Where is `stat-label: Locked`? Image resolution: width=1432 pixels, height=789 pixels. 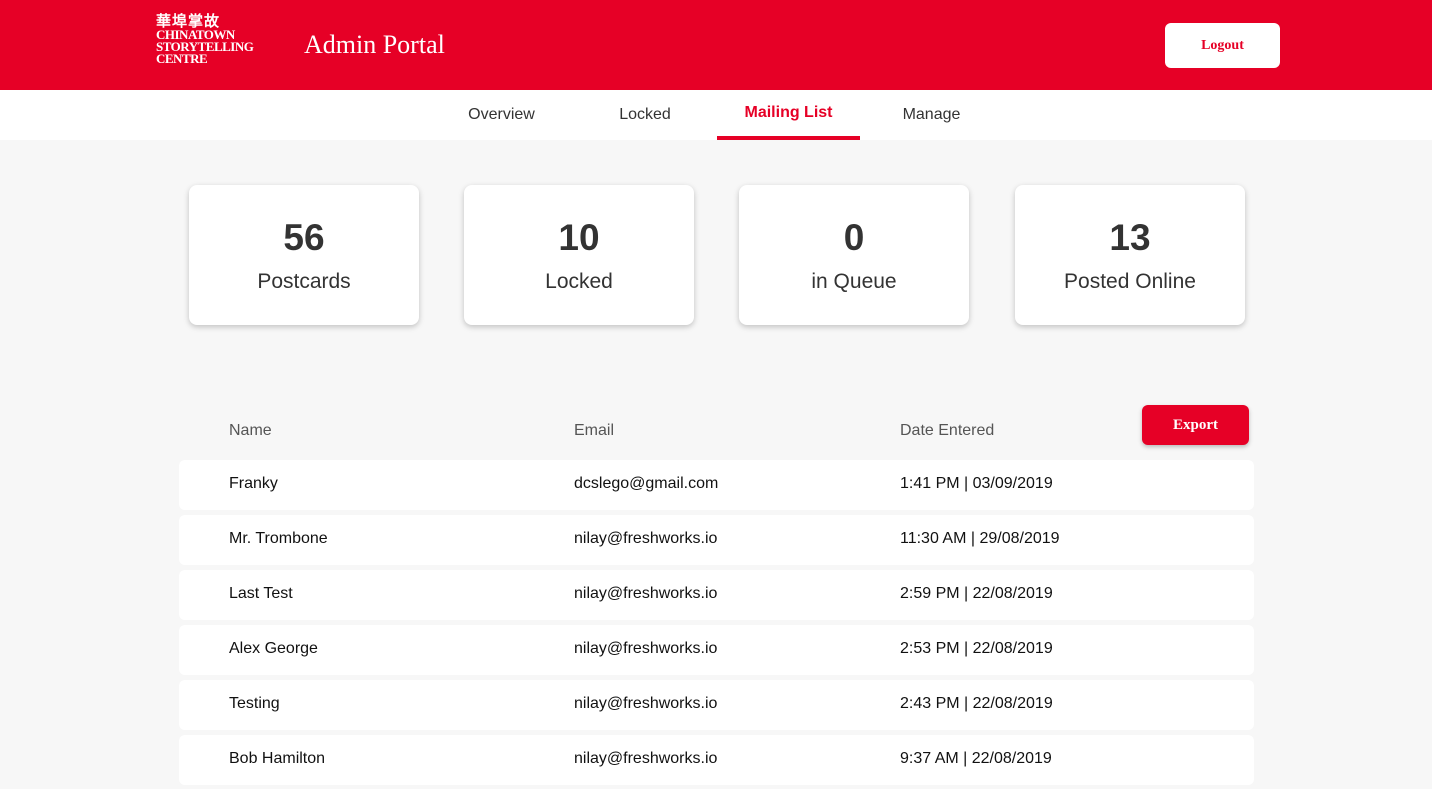 stat-label: Locked is located at coordinates (579, 281).